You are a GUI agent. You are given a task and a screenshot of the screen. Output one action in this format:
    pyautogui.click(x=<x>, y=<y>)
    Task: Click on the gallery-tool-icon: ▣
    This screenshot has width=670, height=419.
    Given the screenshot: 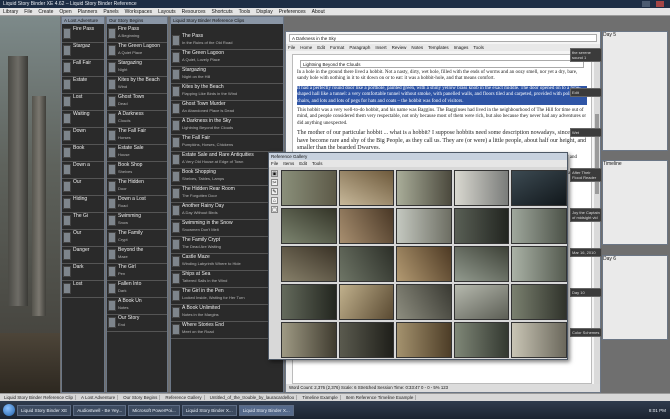 What is the action you would take?
    pyautogui.click(x=274, y=173)
    